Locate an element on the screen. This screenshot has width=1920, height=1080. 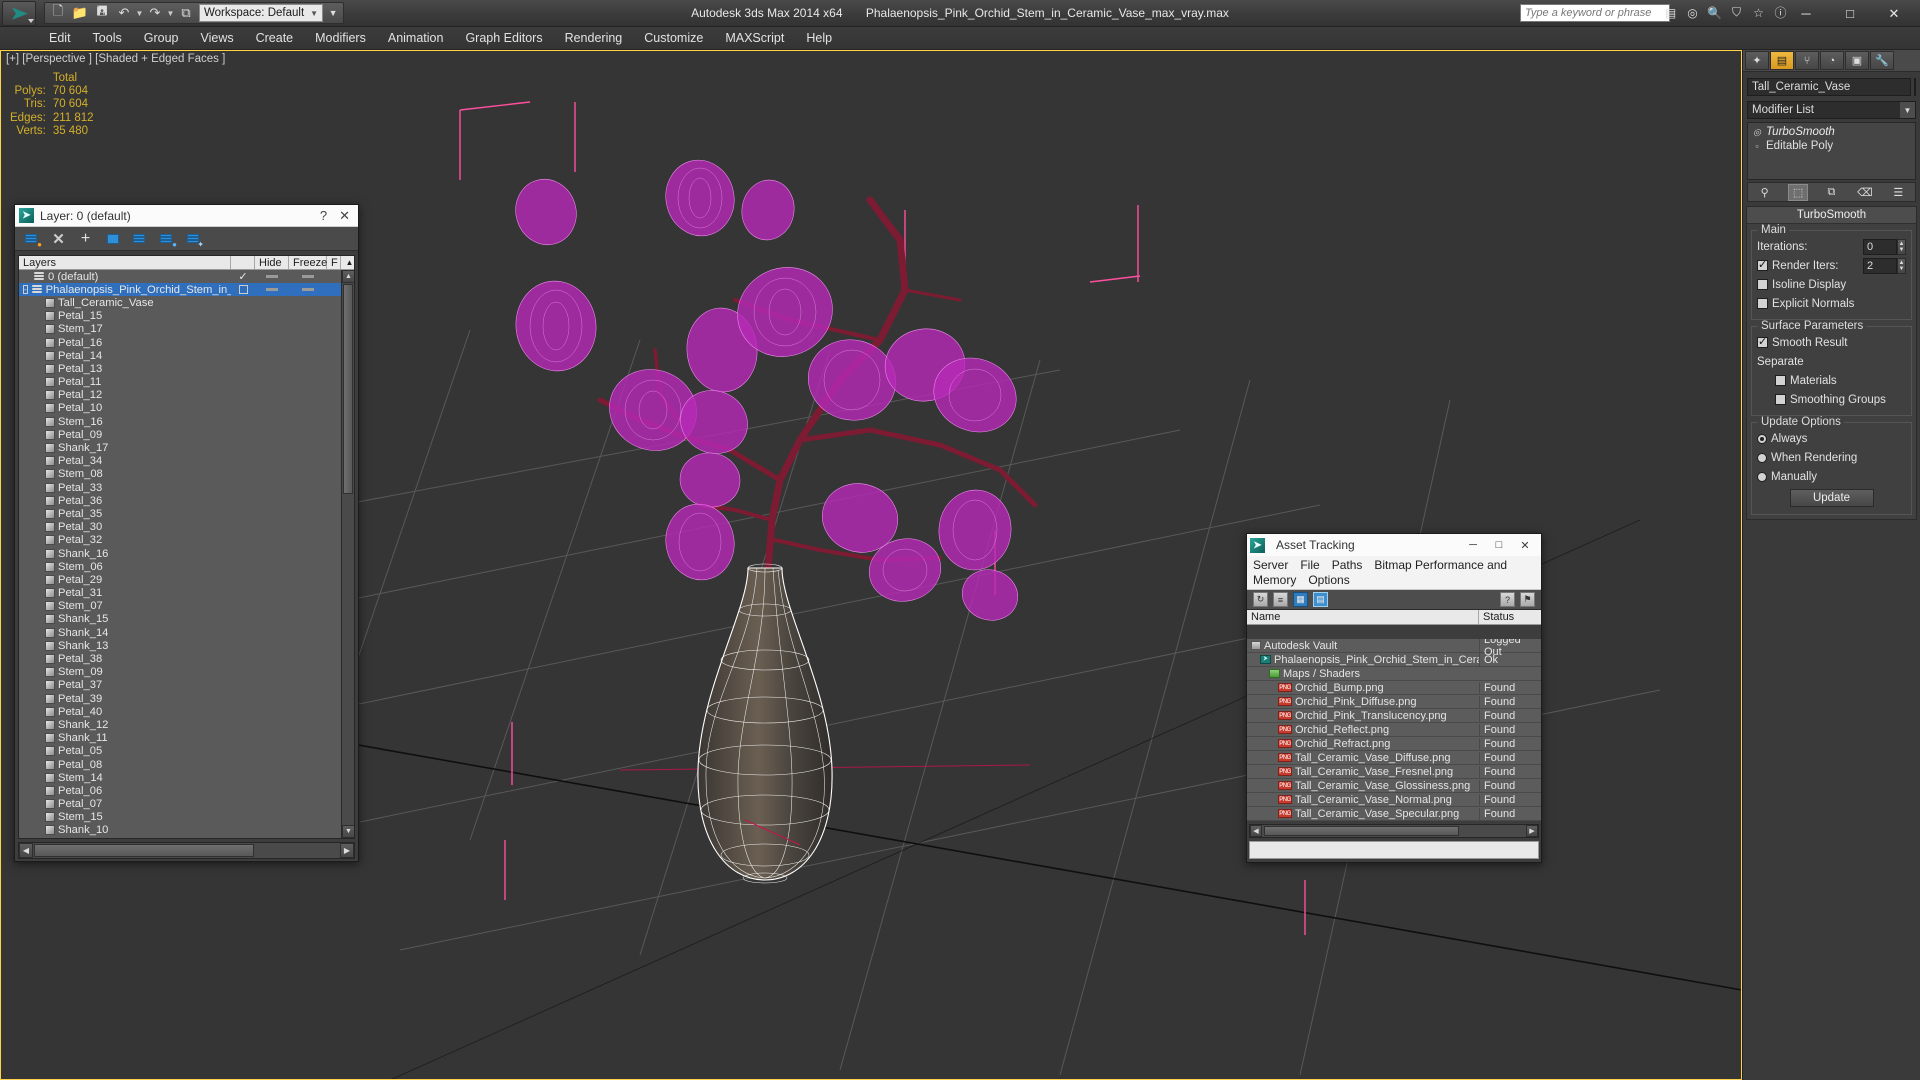
menu-help: Help is located at coordinates (819, 38).